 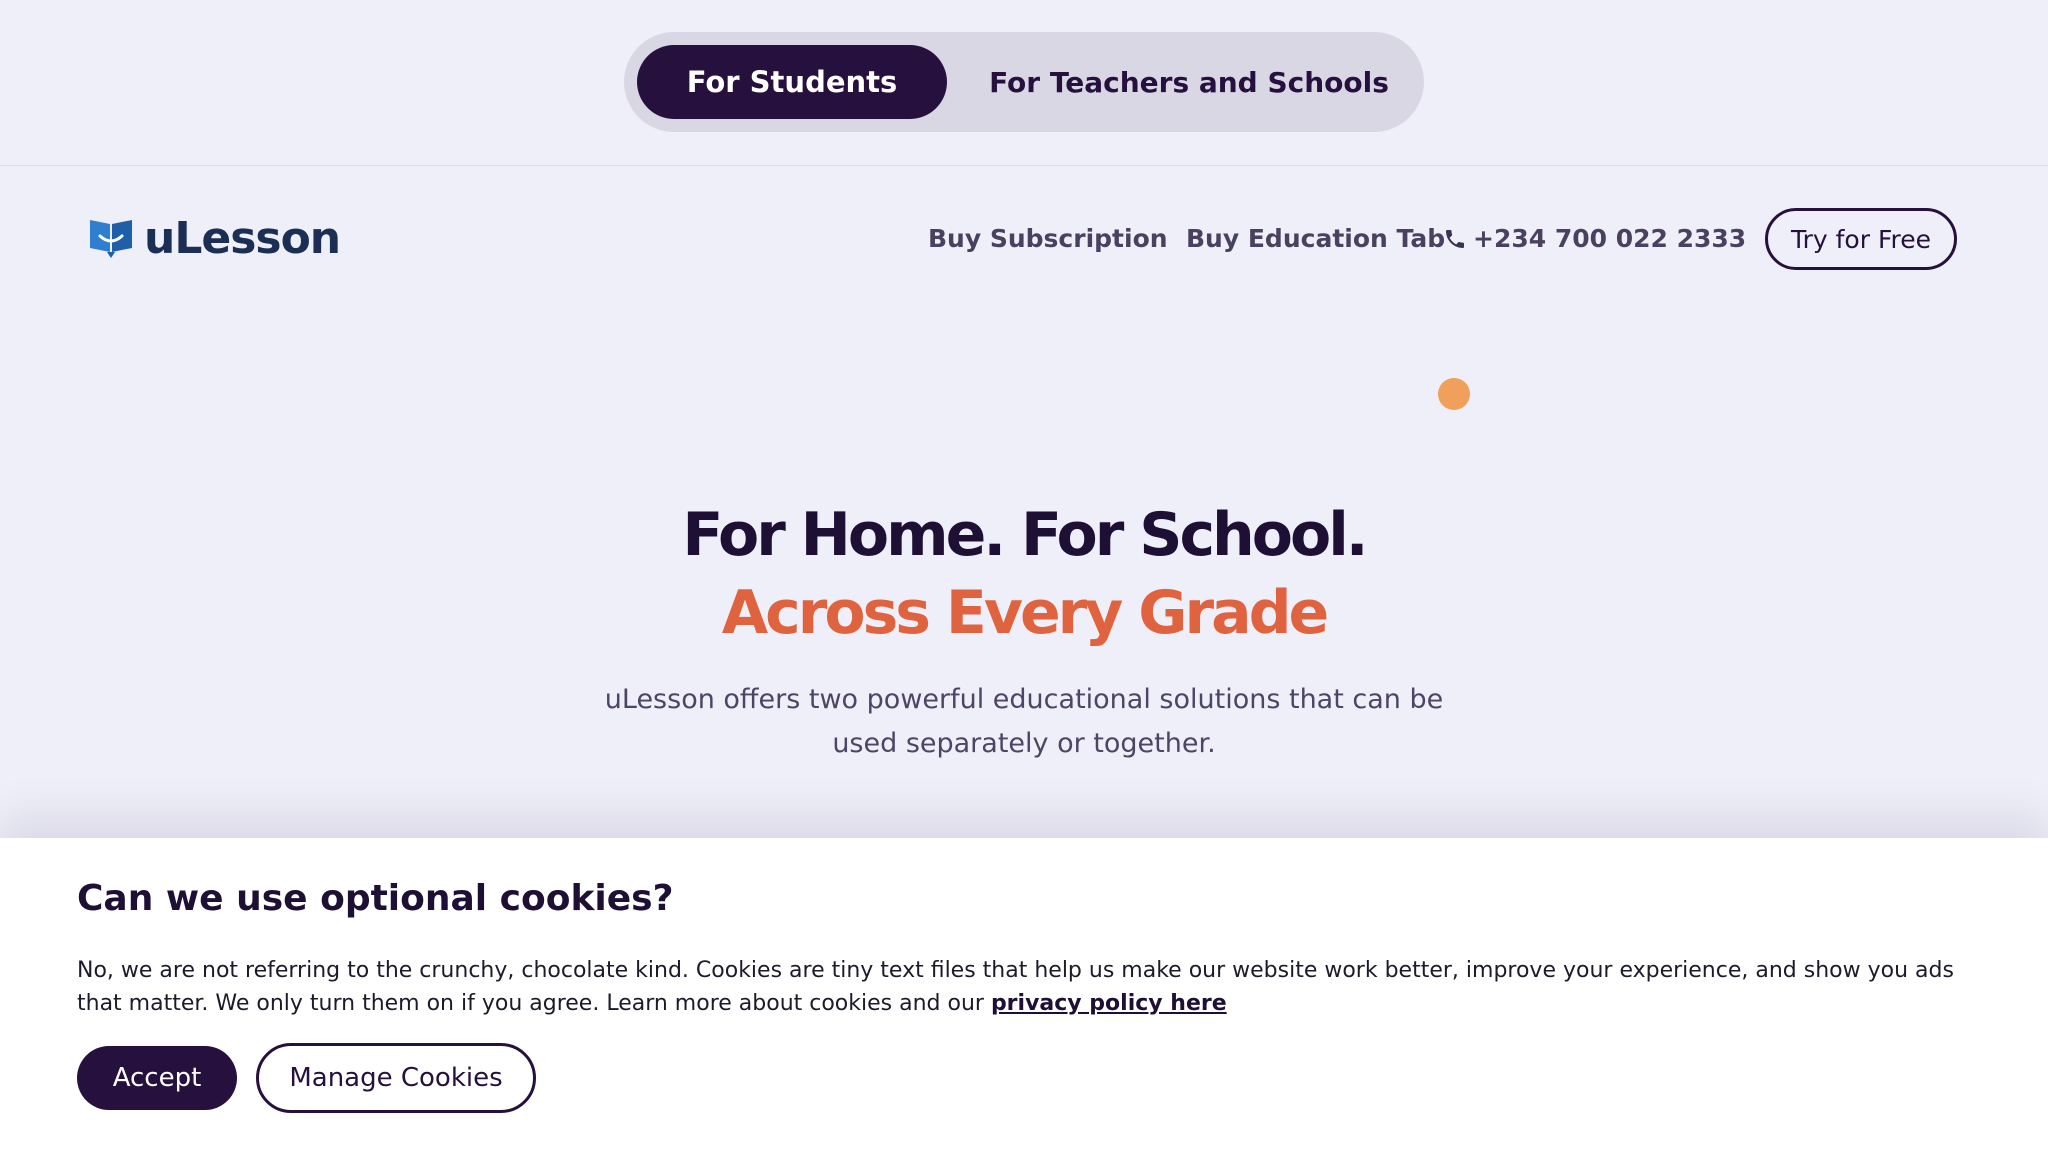 I want to click on phone-number: +234 700 022 2333, so click(x=1610, y=238).